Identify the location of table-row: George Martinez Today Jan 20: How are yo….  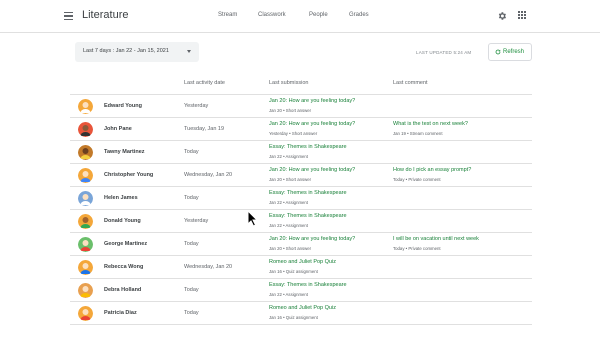
(301, 244).